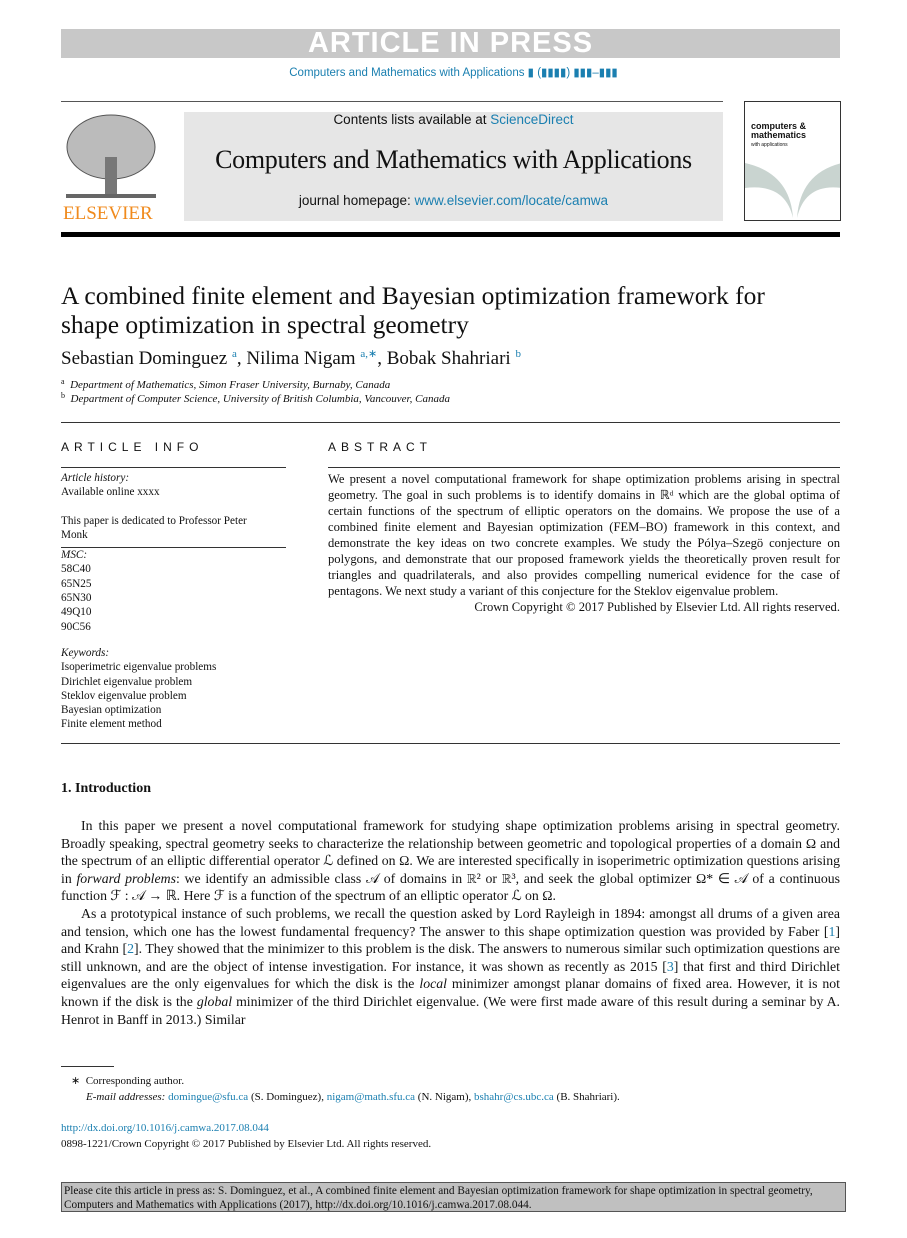  Describe the element at coordinates (108, 213) in the screenshot. I see `elsevier-wordmark: ELSEVIER` at that location.